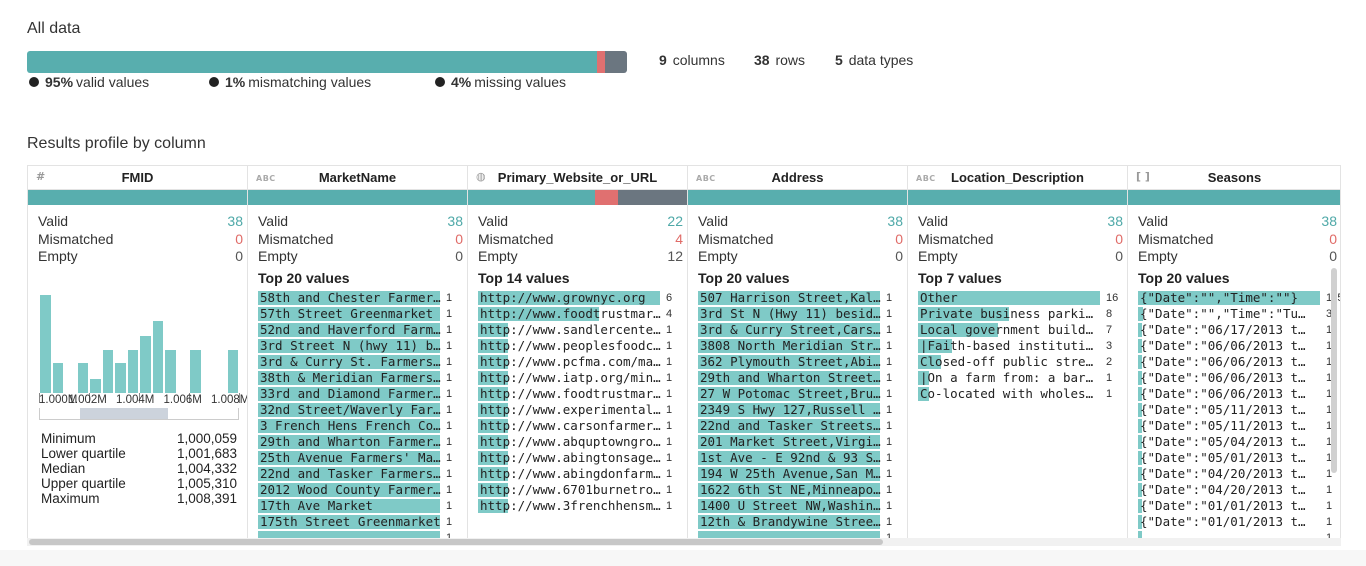 This screenshot has height=566, width=1366. What do you see at coordinates (1239, 314) in the screenshot?
I see `value-row: {"Date":"","Time":"Tu… 3` at bounding box center [1239, 314].